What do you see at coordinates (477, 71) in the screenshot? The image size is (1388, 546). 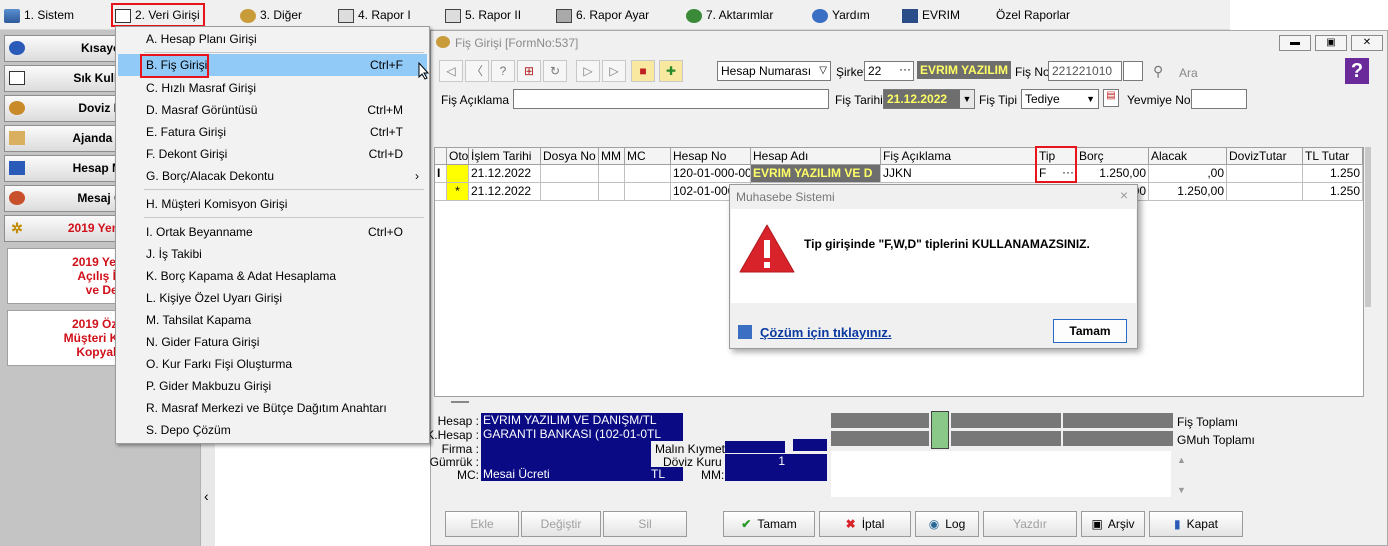 I see `prev-record-icon: 〈` at bounding box center [477, 71].